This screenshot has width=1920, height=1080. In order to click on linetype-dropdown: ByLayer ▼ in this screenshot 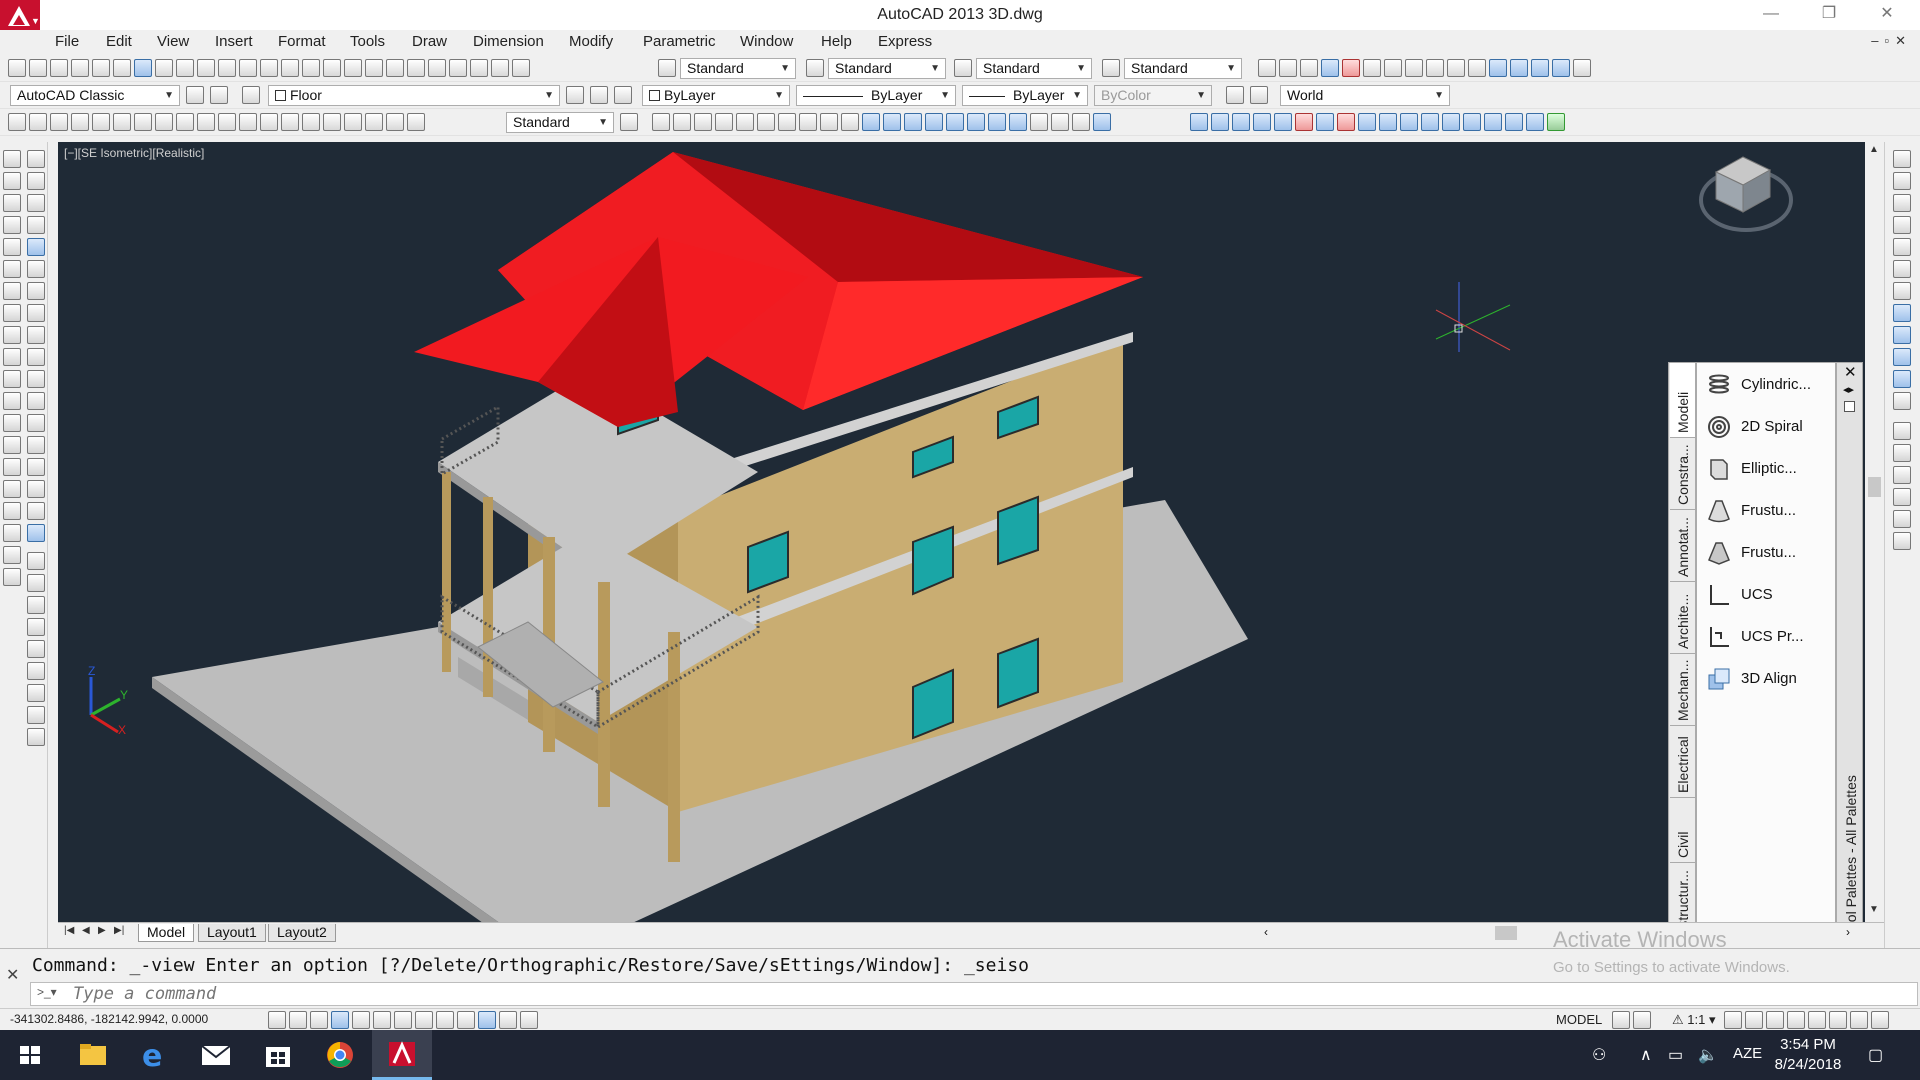, I will do `click(876, 95)`.